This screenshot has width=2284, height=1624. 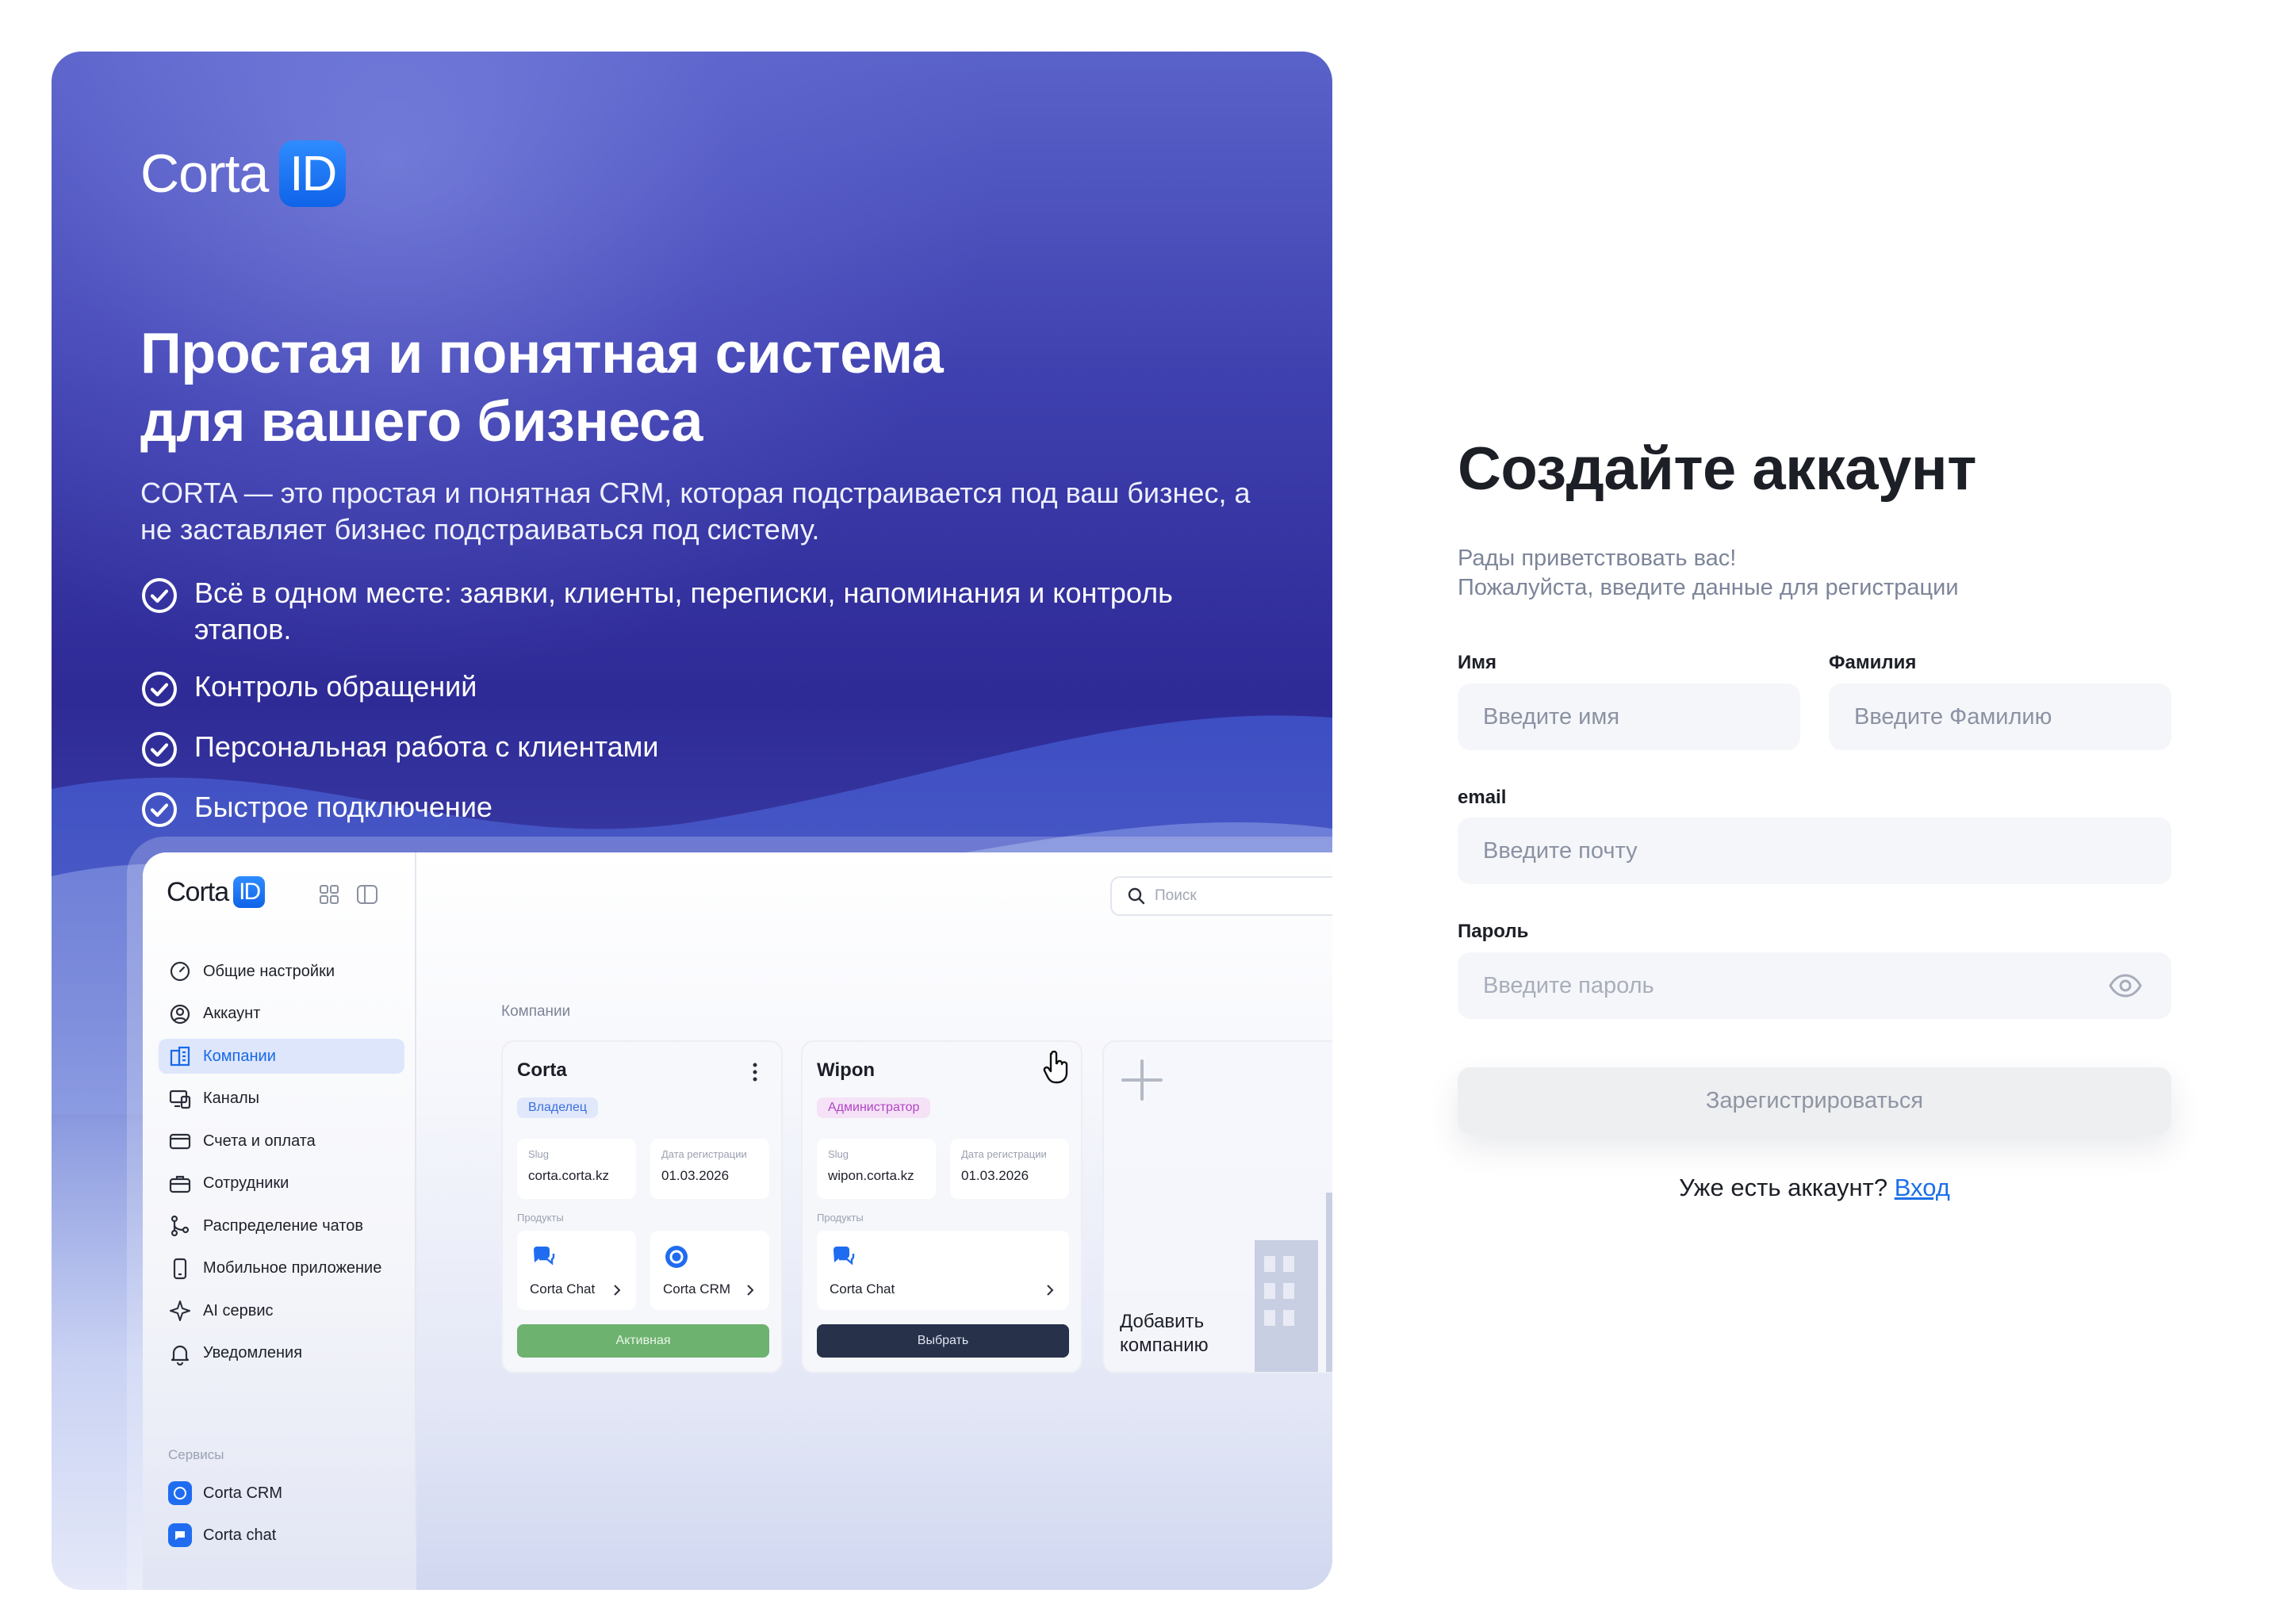 I want to click on hand-cursor-icon, so click(x=1055, y=1067).